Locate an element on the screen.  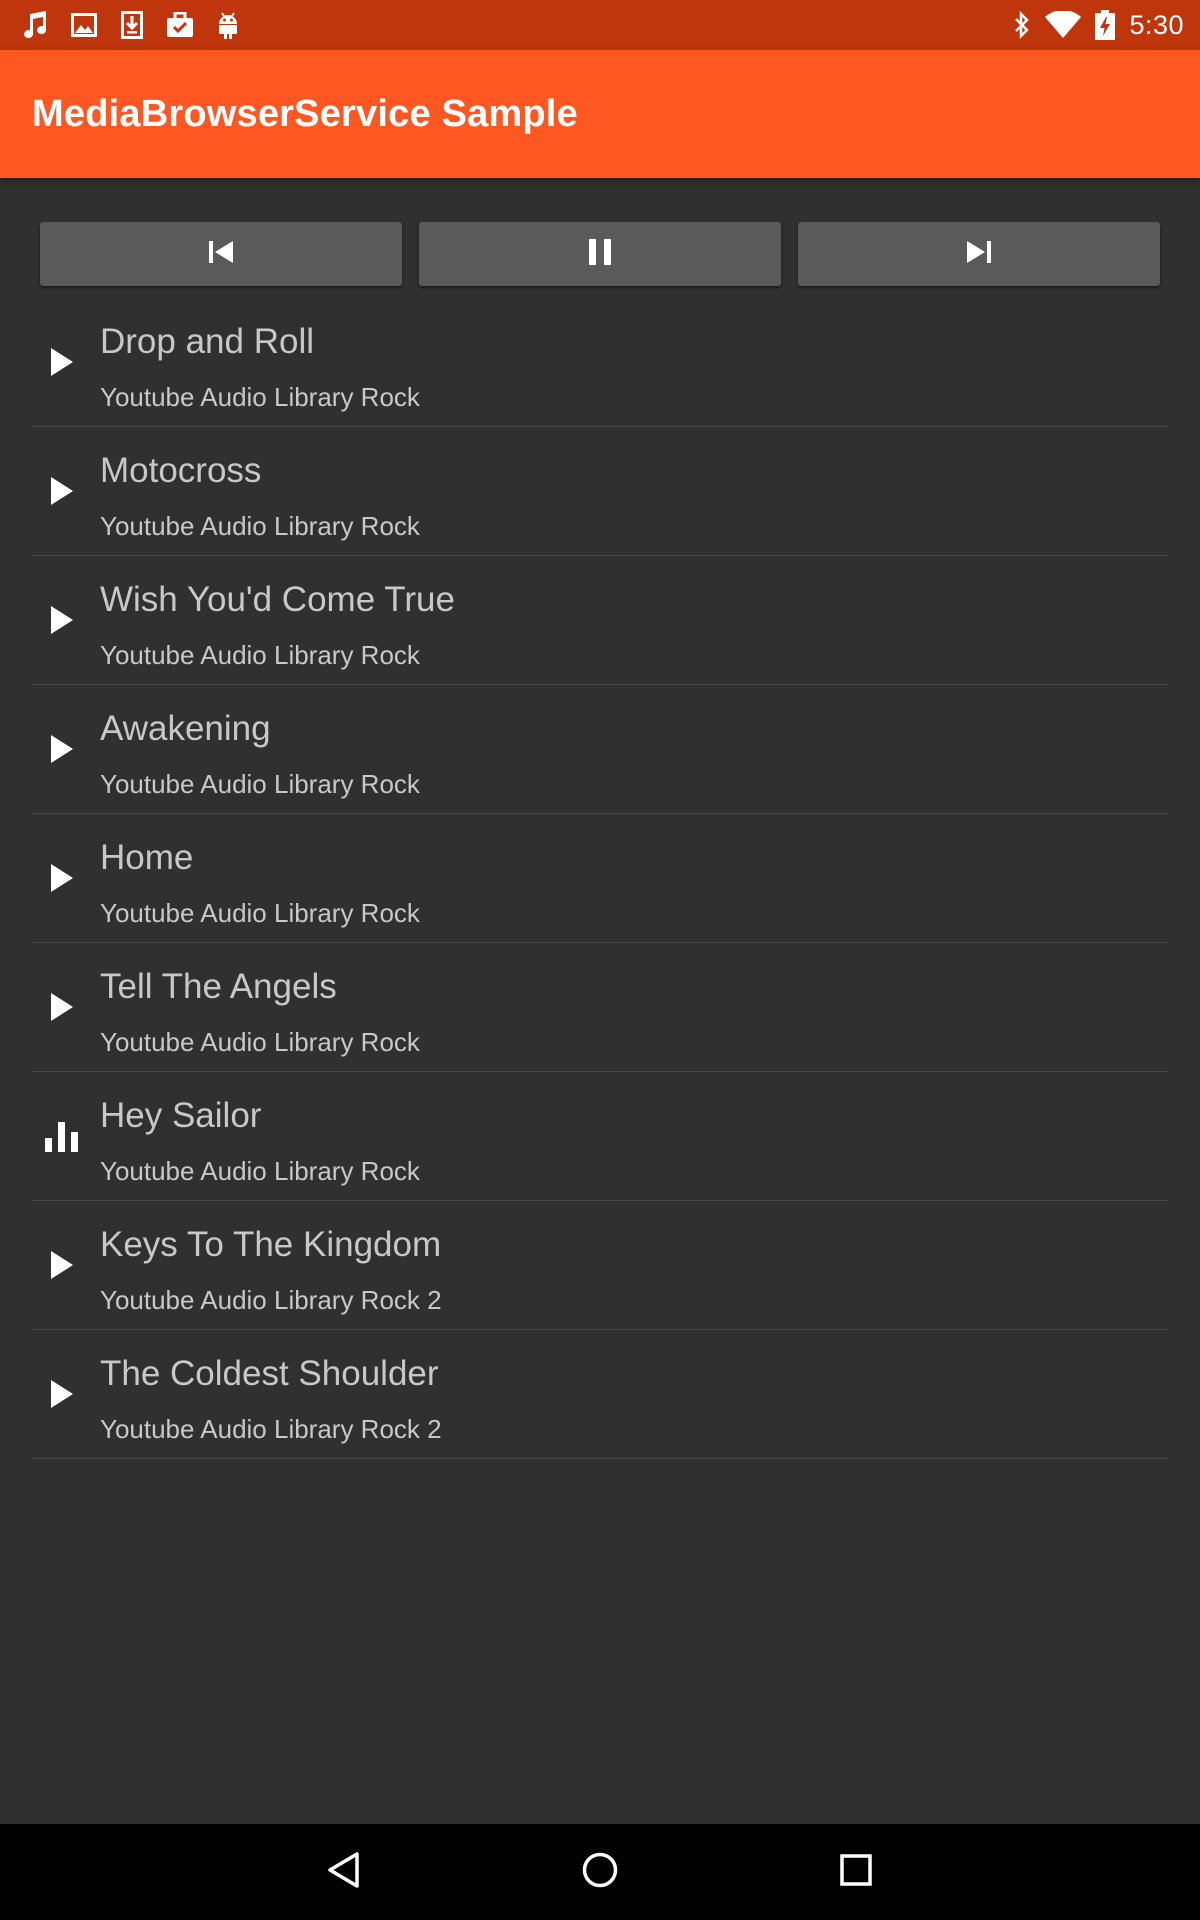
pause-button is located at coordinates (600, 254).